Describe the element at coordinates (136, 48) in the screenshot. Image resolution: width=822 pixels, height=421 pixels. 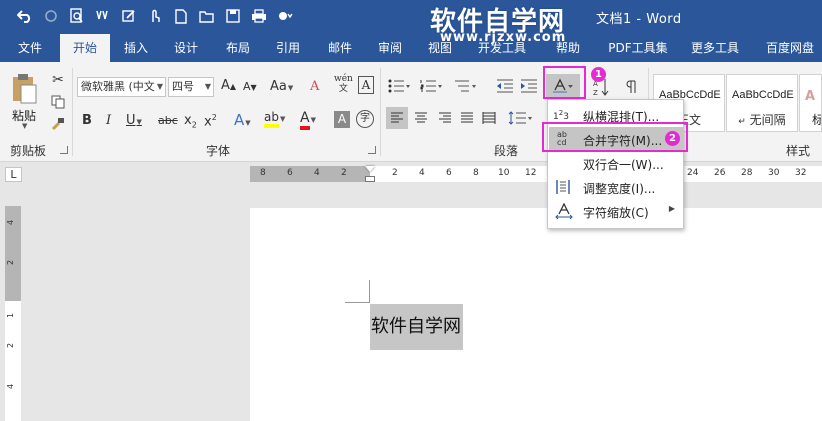
I see `tab-insert: 插入` at that location.